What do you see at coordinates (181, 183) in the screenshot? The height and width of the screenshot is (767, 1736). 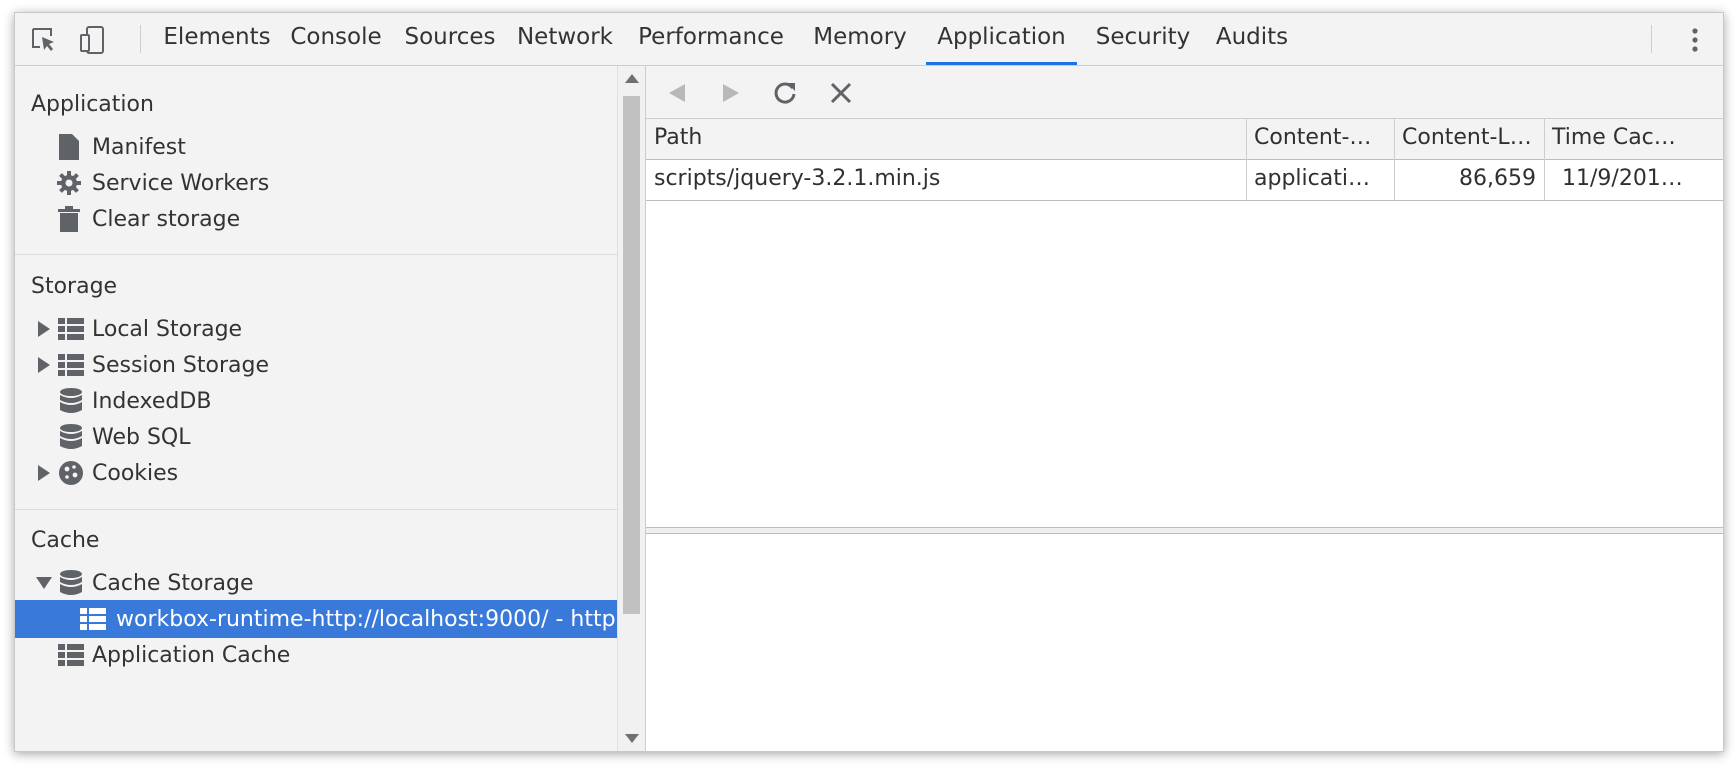 I see `sidebar-item-label: Service Workers` at bounding box center [181, 183].